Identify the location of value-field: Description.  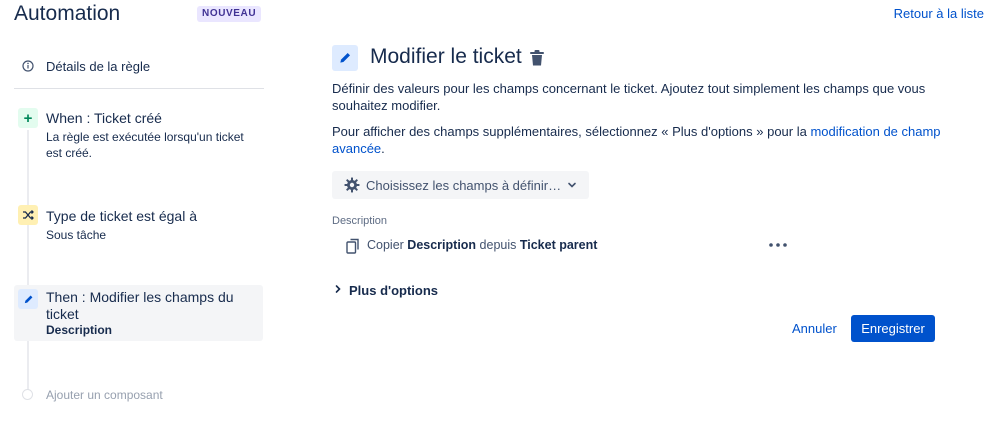
(442, 245).